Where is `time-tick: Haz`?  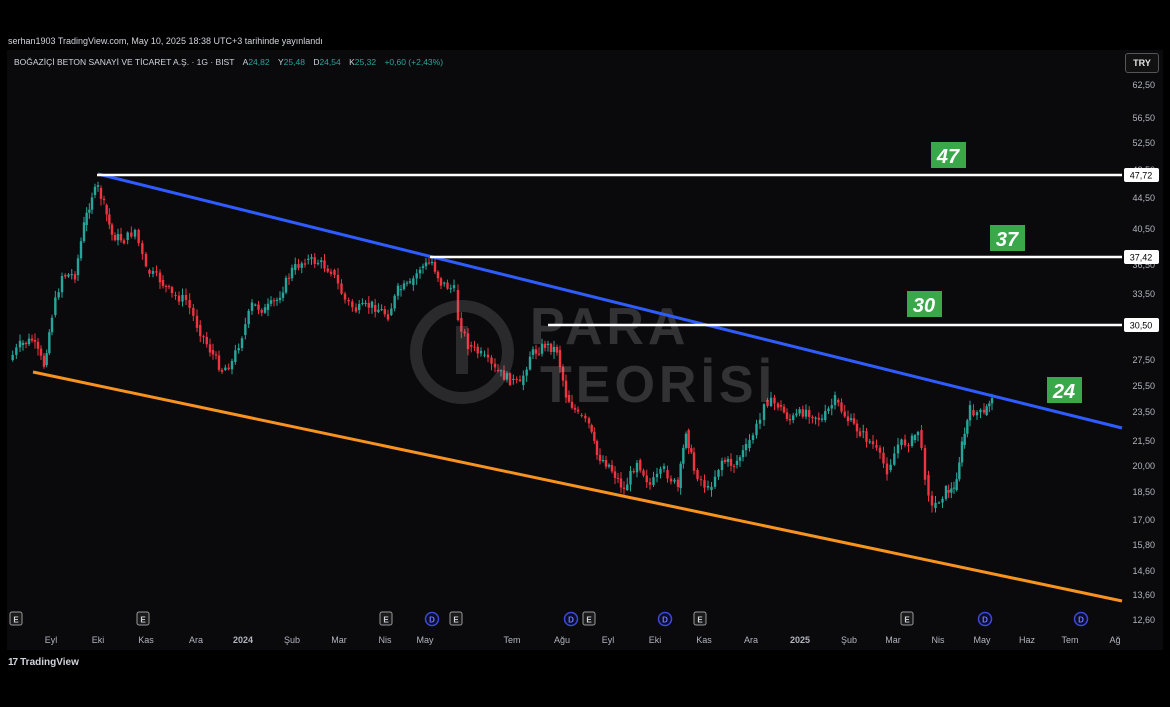
time-tick: Haz is located at coordinates (1027, 640).